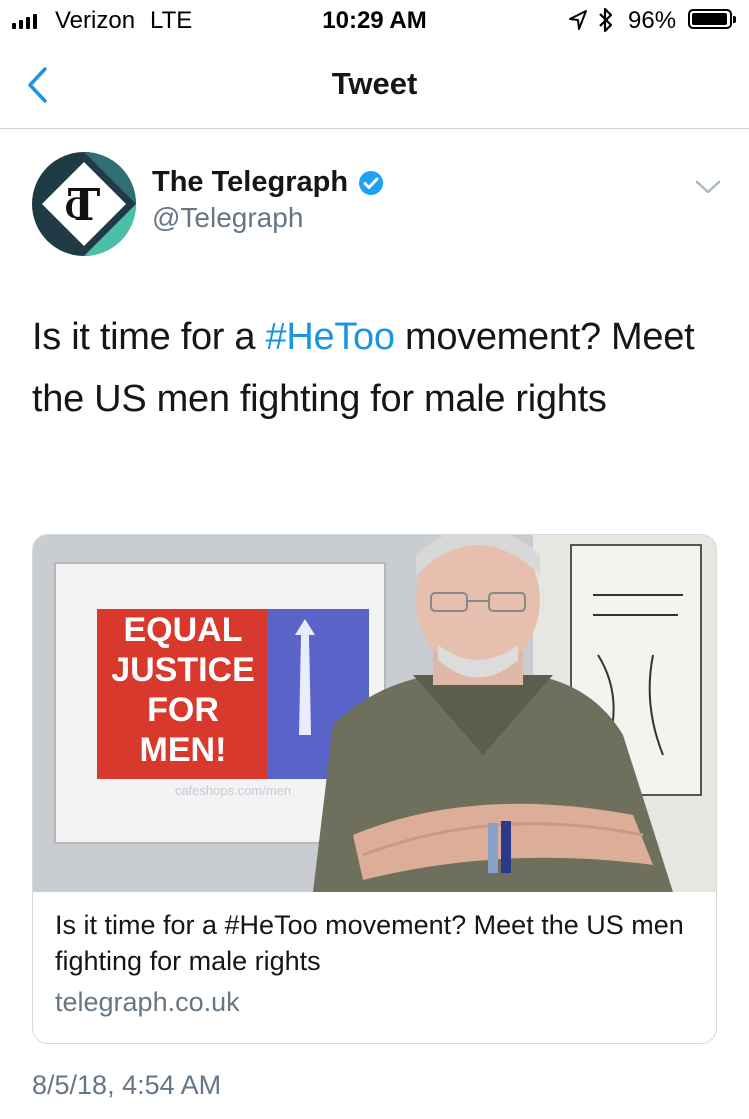 This screenshot has width=749, height=1119. I want to click on telegraph-logo-avatar: T C, so click(84, 204).